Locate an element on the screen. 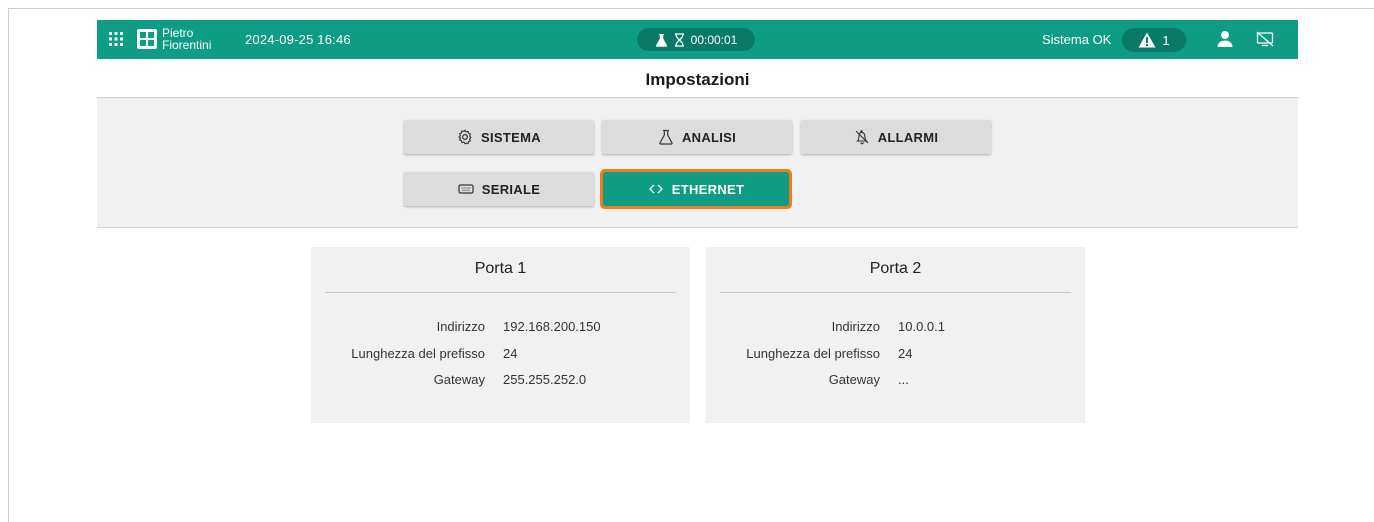 Image resolution: width=1374 pixels, height=522 pixels. logo-mark-icon is located at coordinates (147, 39).